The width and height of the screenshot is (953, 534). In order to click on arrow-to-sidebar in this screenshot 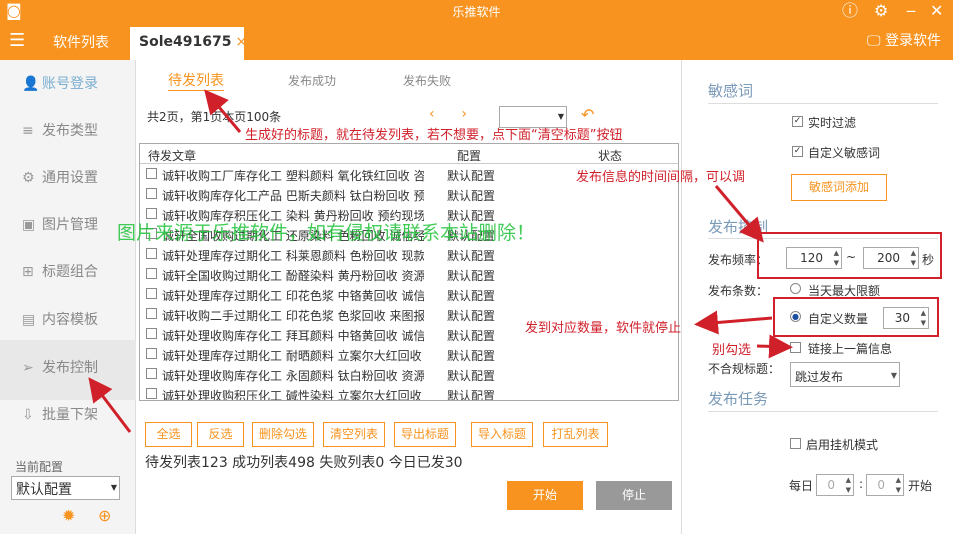, I will do `click(110, 405)`.